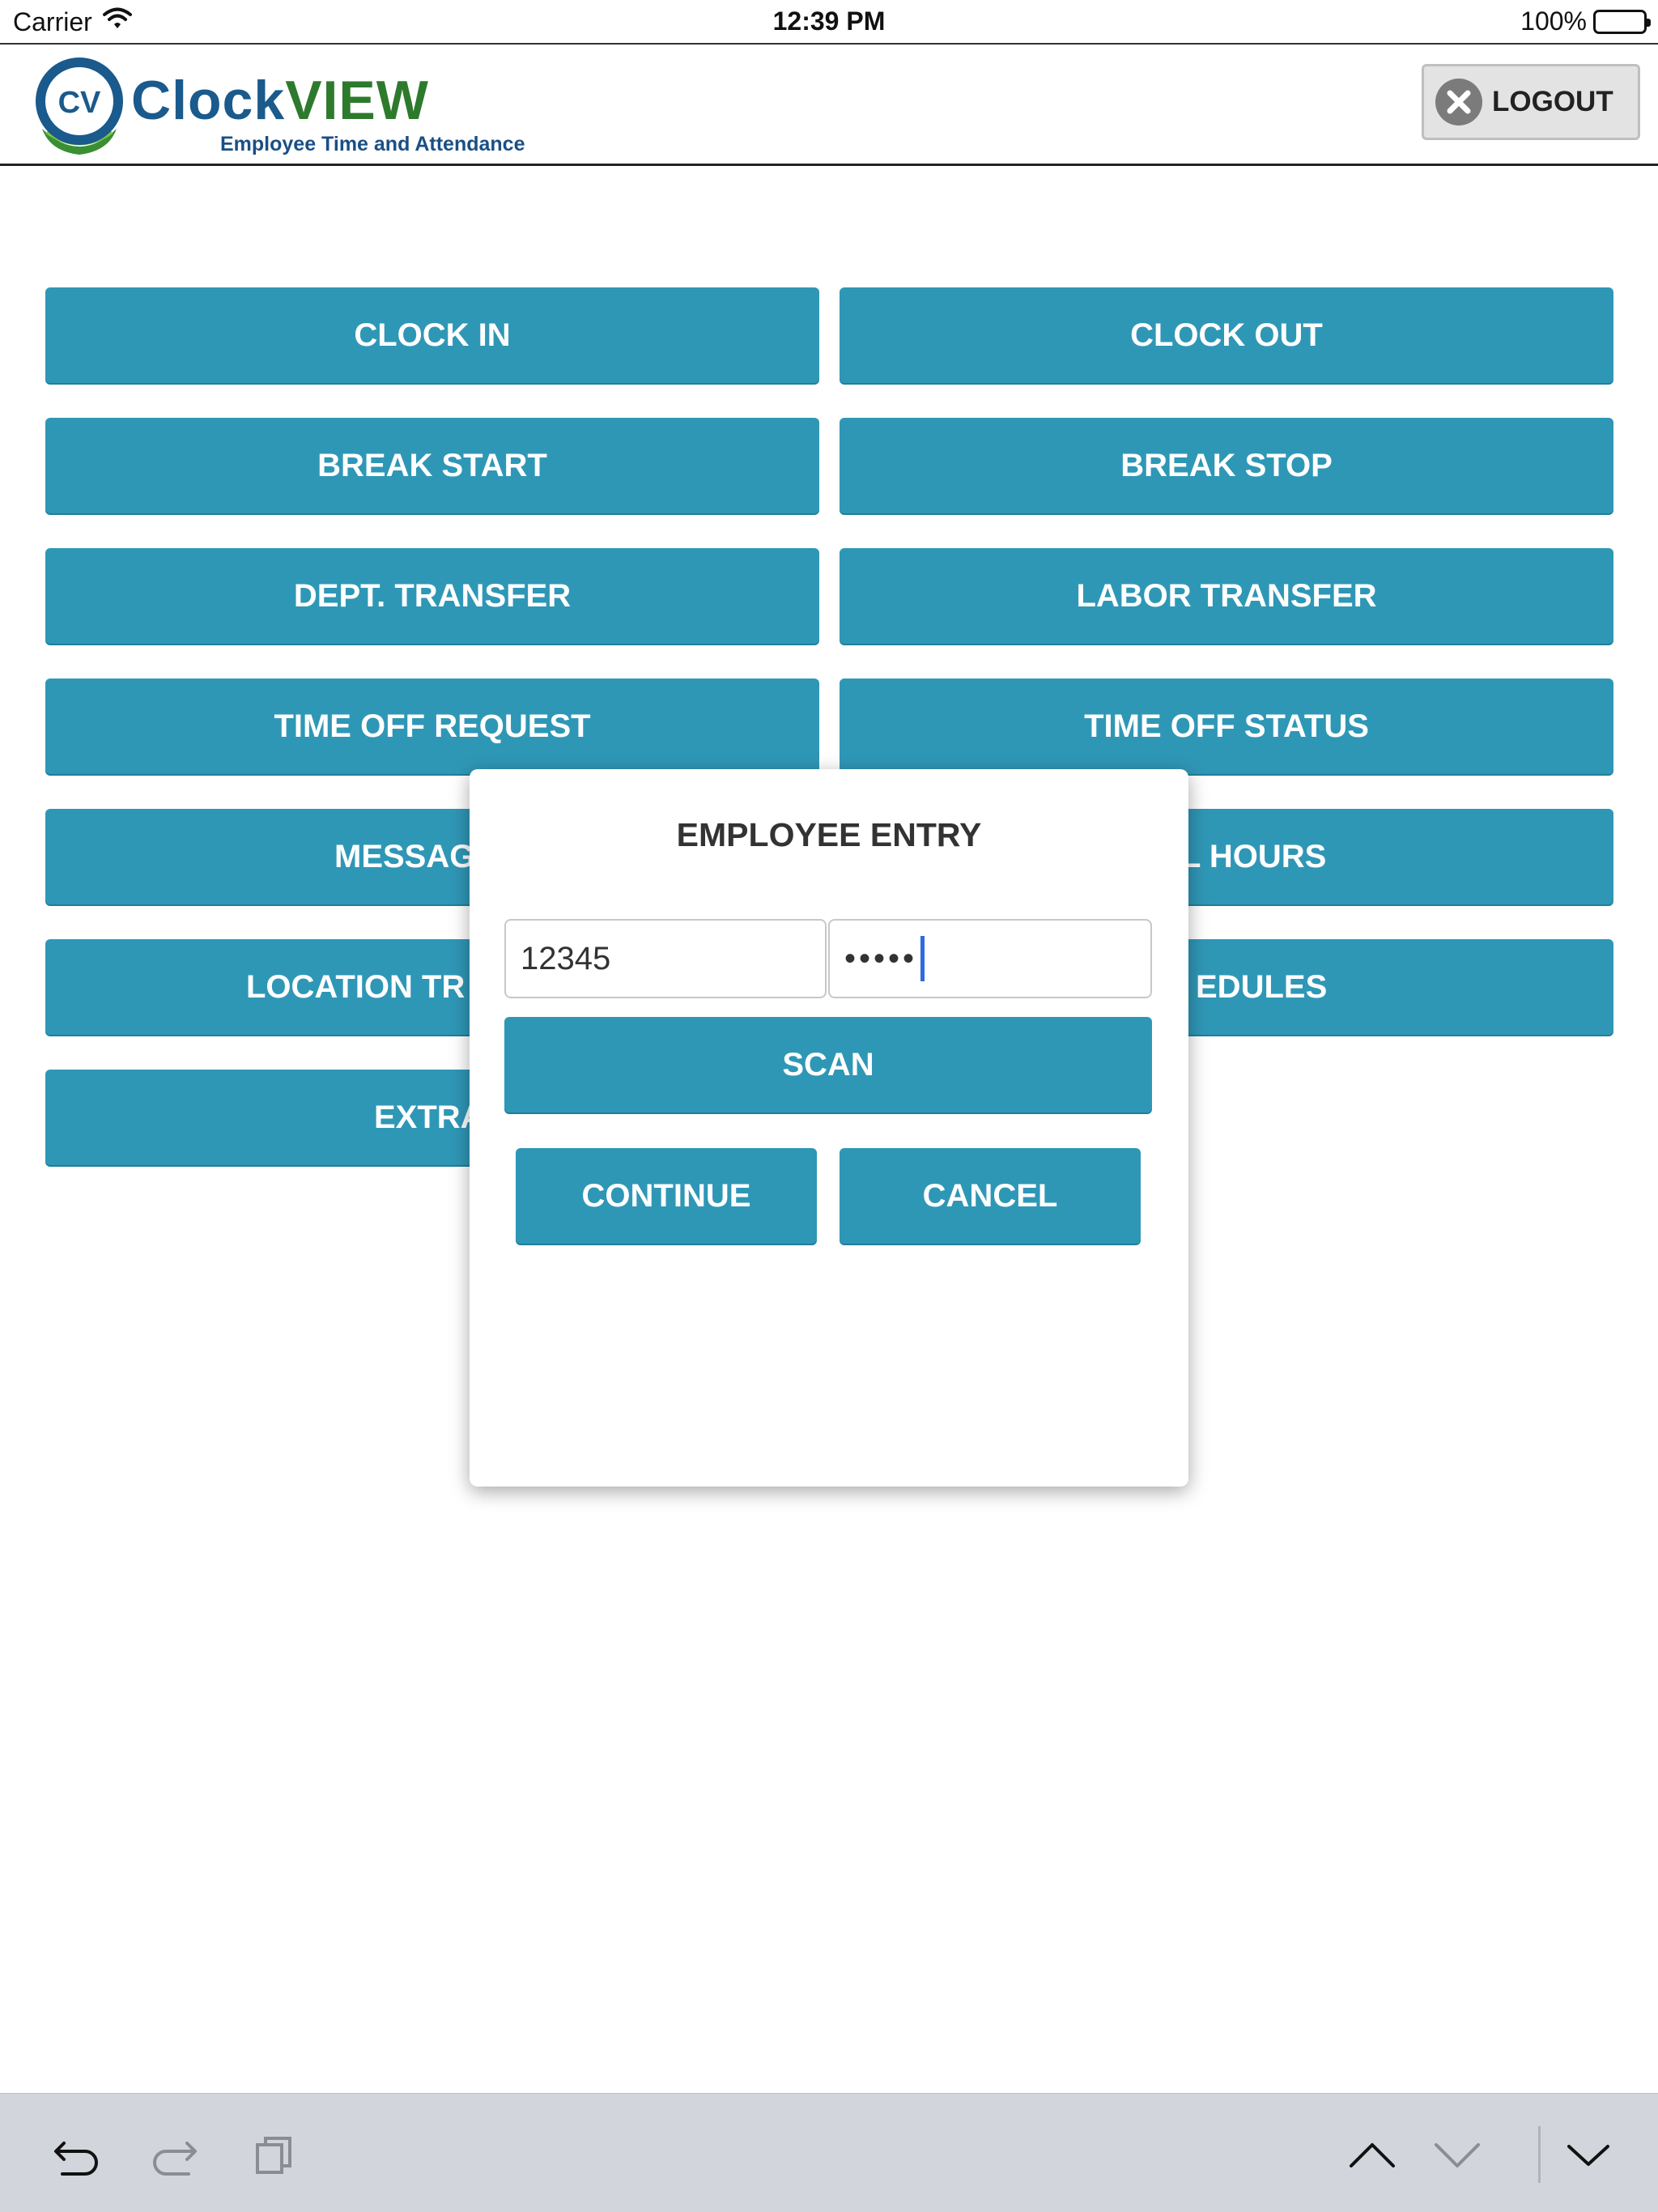 The height and width of the screenshot is (2212, 1658). Describe the element at coordinates (1226, 726) in the screenshot. I see `time-off-status-button: TIME OFF STATUS` at that location.